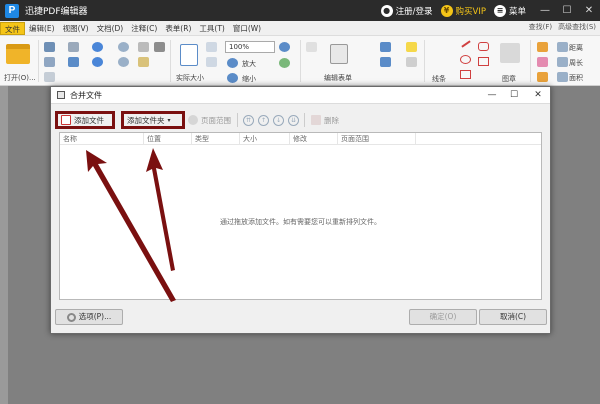 The width and height of the screenshot is (600, 404). What do you see at coordinates (300, 95) in the screenshot?
I see `dialog-titlebar: 合并文件 — ☐ ✕` at bounding box center [300, 95].